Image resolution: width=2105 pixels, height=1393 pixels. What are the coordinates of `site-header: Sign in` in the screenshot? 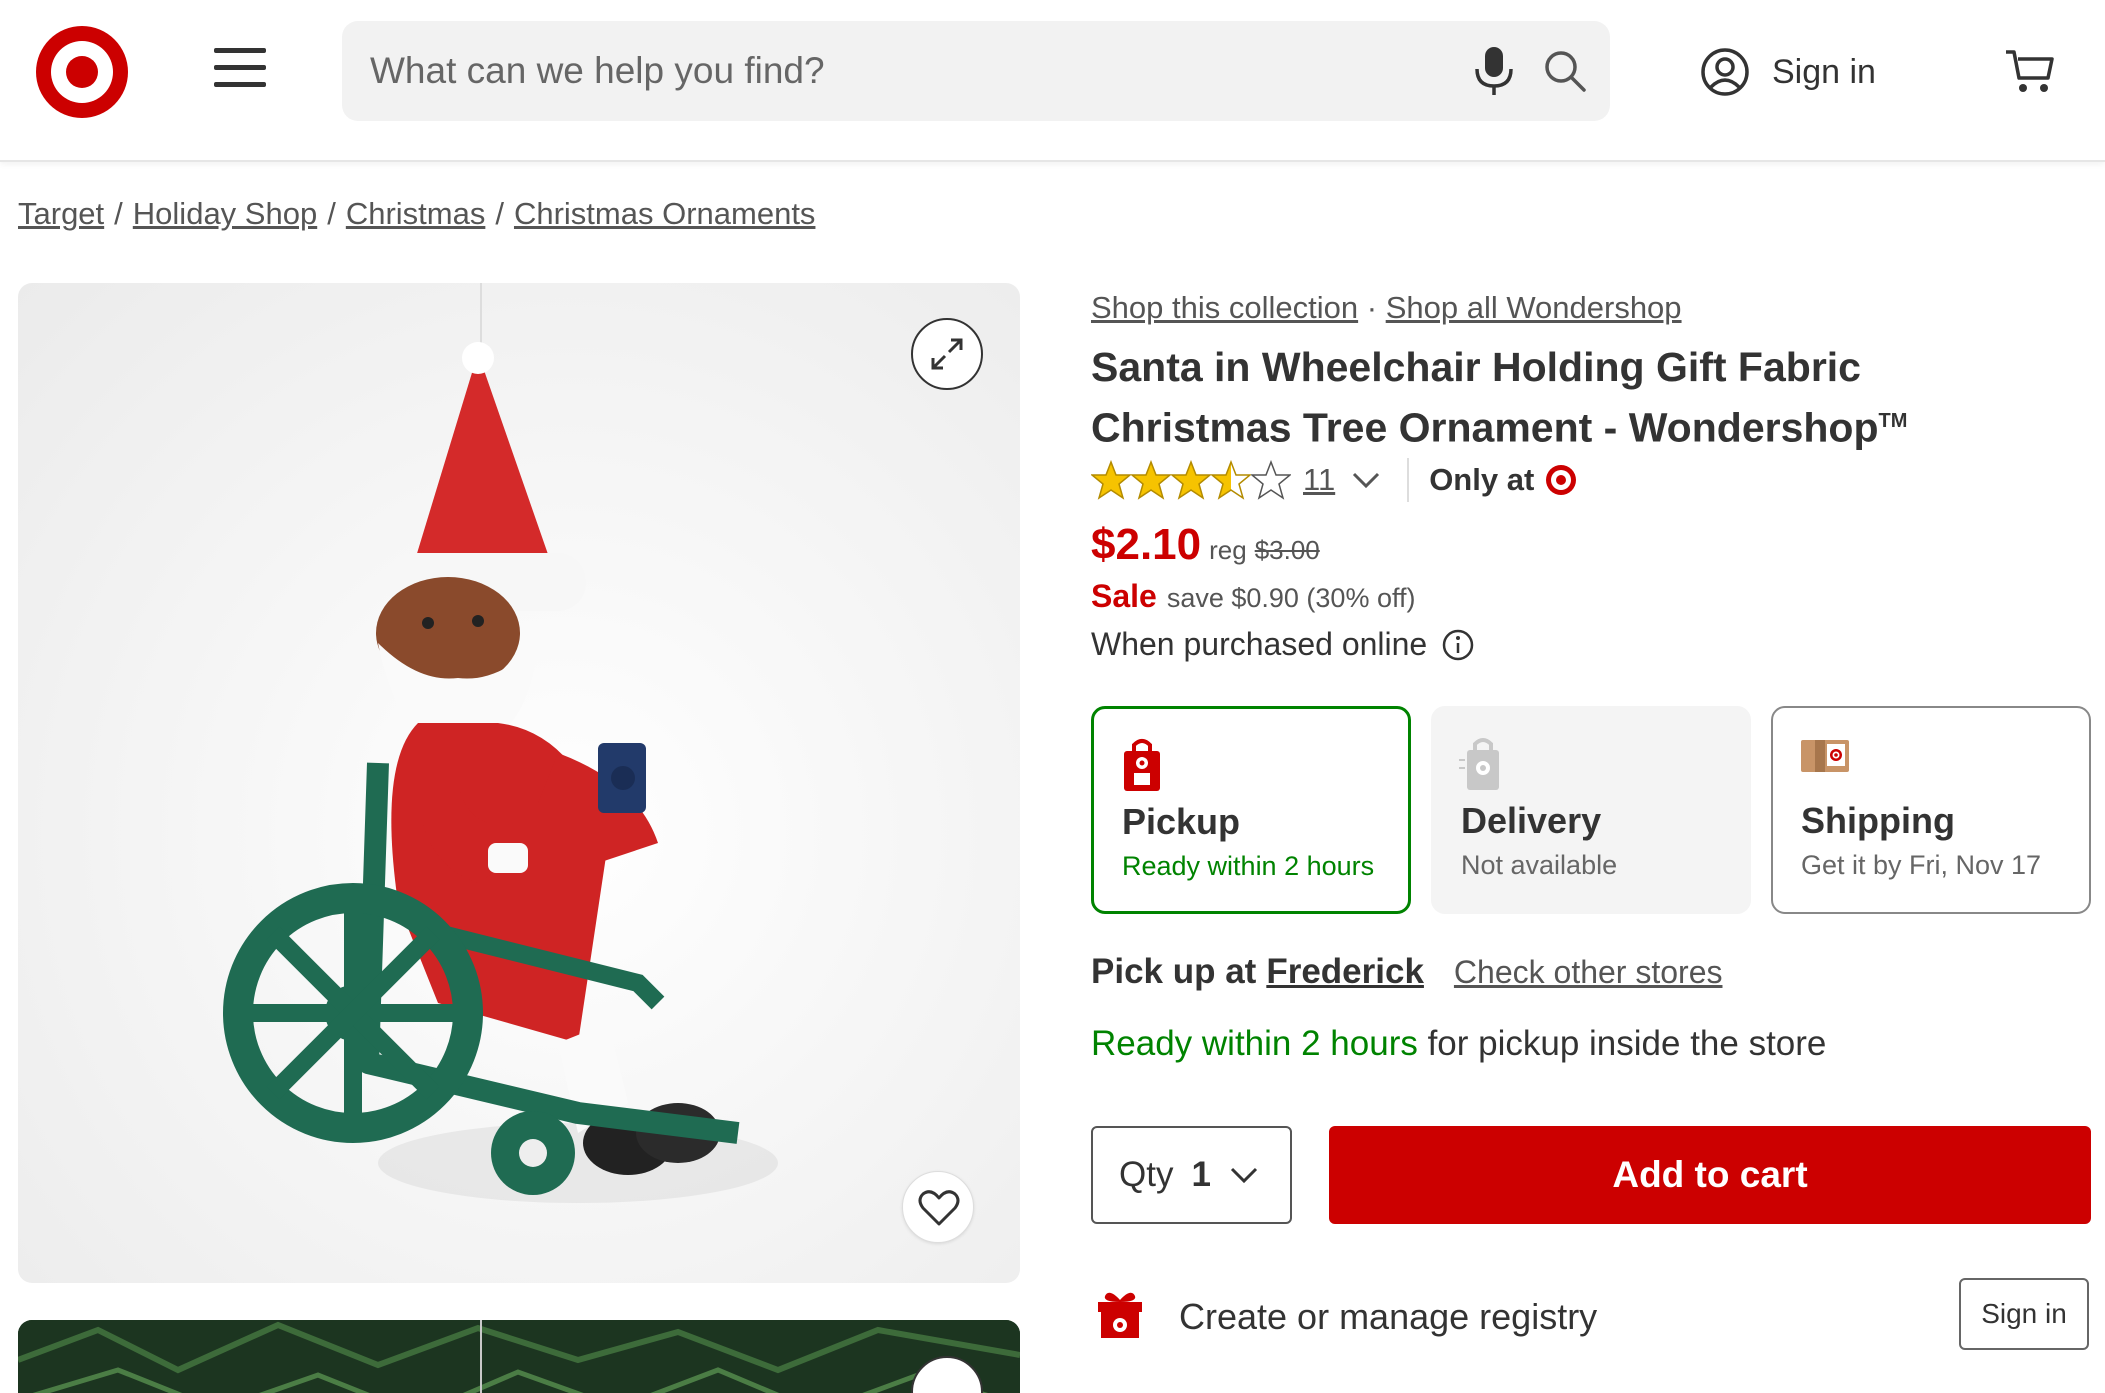 It's located at (1052, 81).